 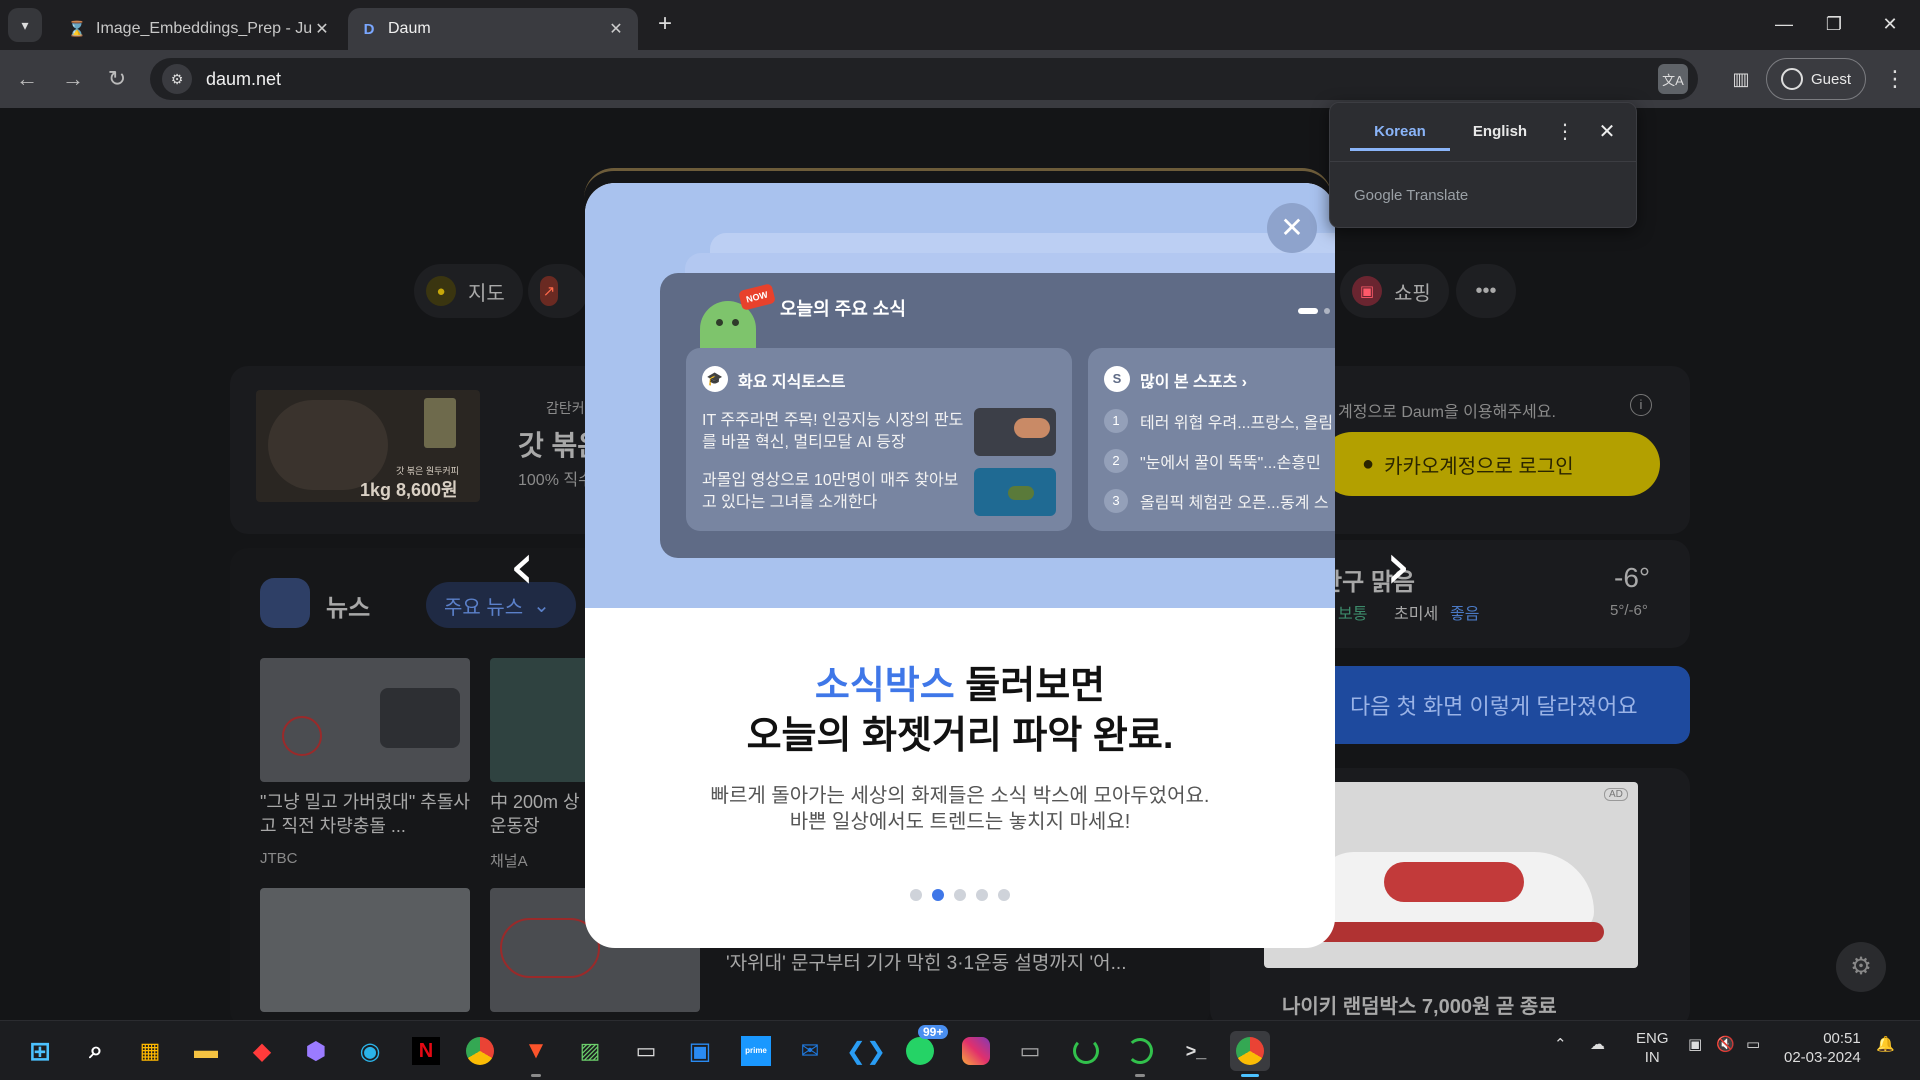 I want to click on lang-tab-target: English, so click(x=1500, y=132).